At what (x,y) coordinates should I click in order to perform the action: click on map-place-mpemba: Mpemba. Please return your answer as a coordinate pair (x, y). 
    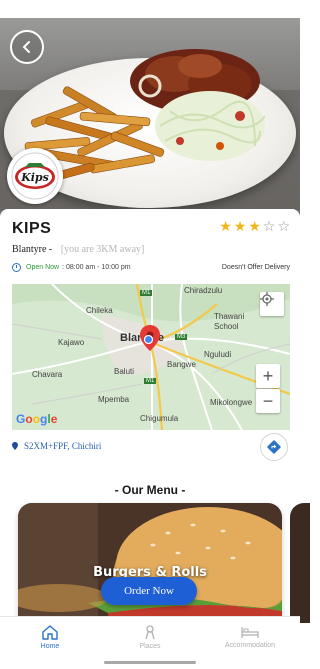
    Looking at the image, I should click on (114, 399).